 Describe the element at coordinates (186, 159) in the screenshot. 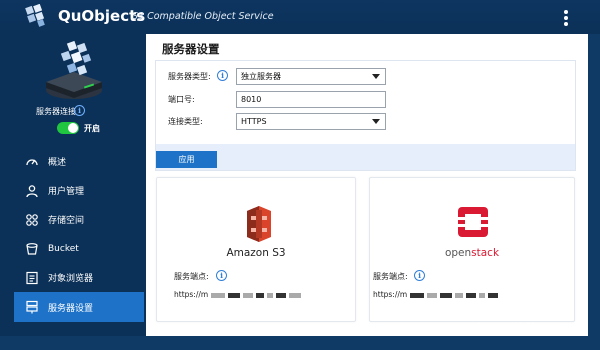

I see `apply-button: 应用` at that location.